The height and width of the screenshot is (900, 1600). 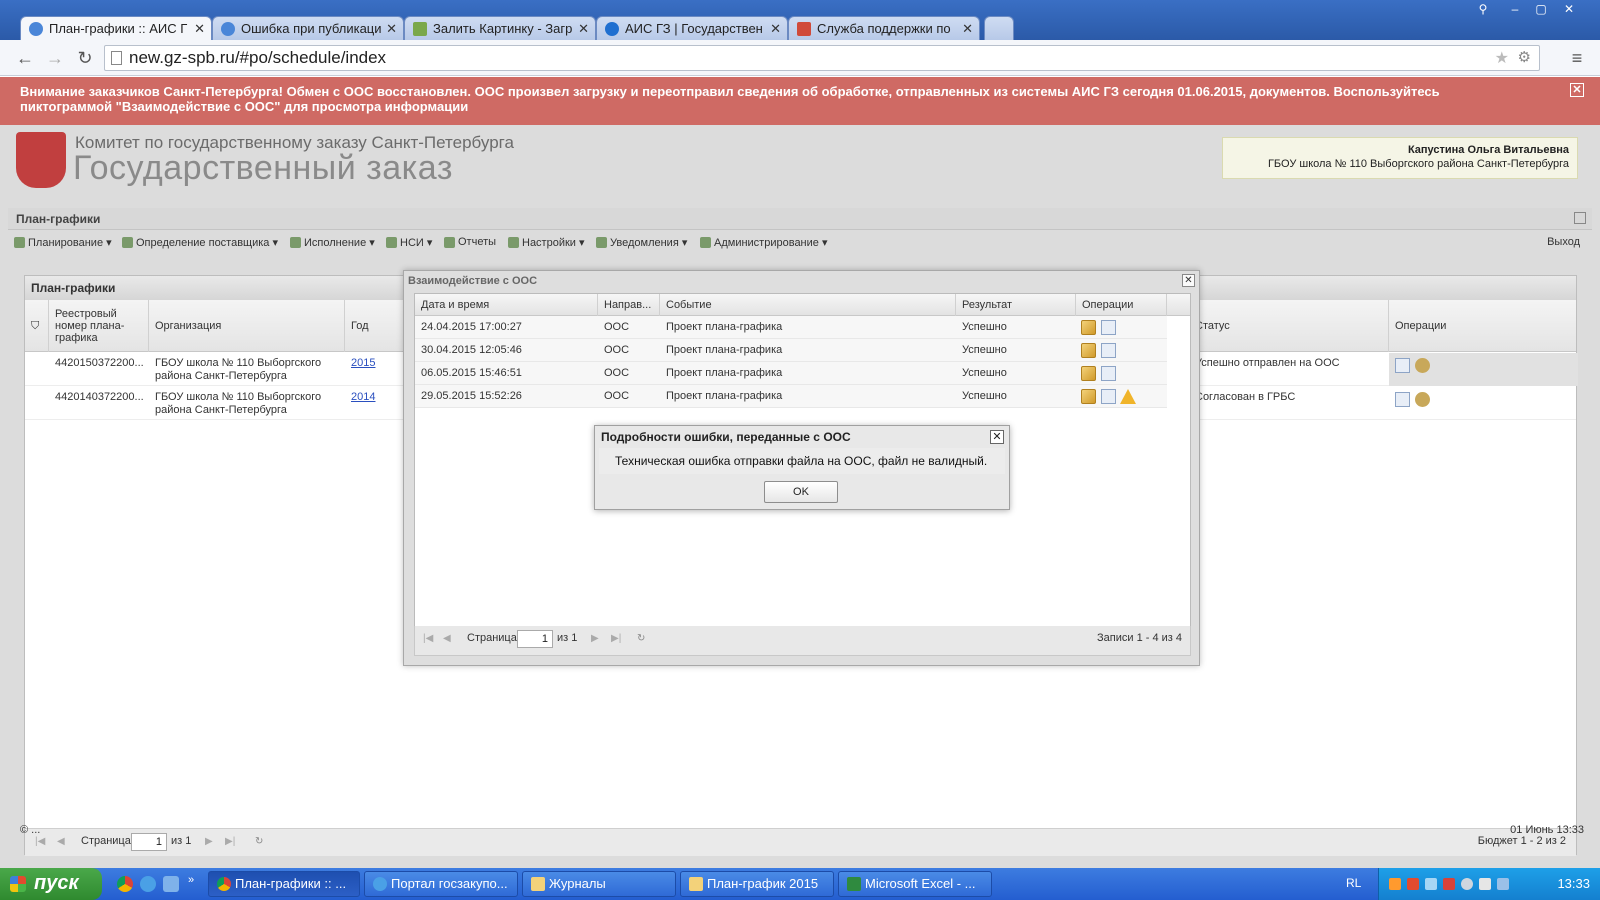 I want to click on back-icon: ←, so click(x=25, y=58).